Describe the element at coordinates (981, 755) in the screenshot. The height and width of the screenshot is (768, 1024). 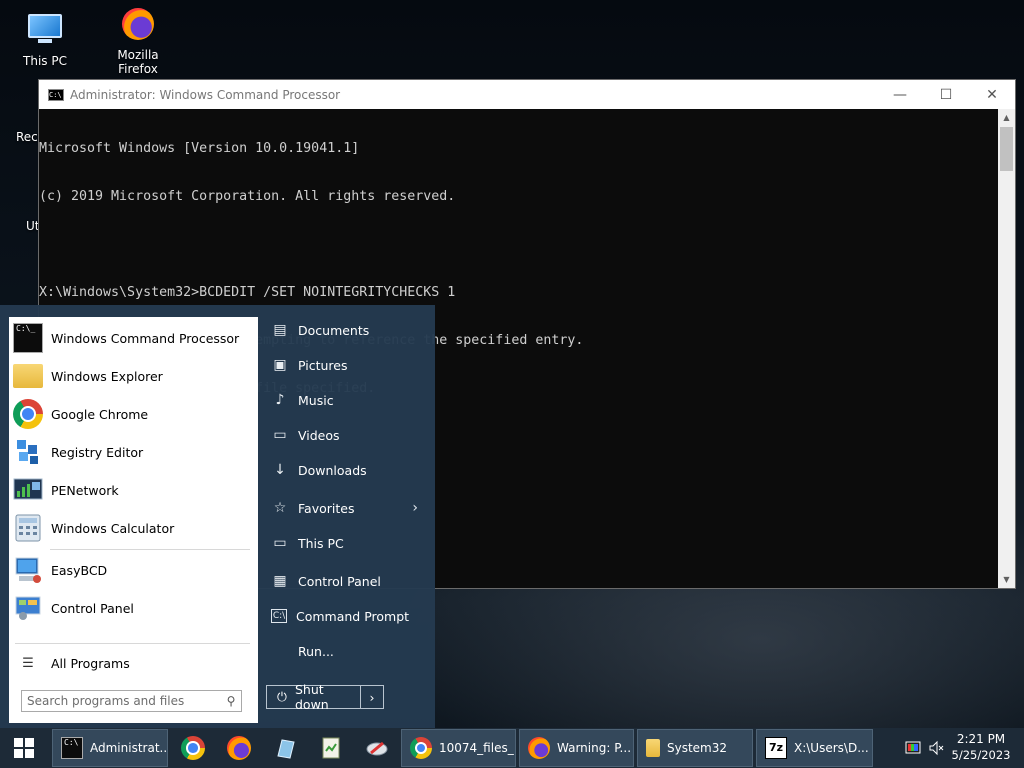
I see `clock-date: 5/25/2023` at that location.